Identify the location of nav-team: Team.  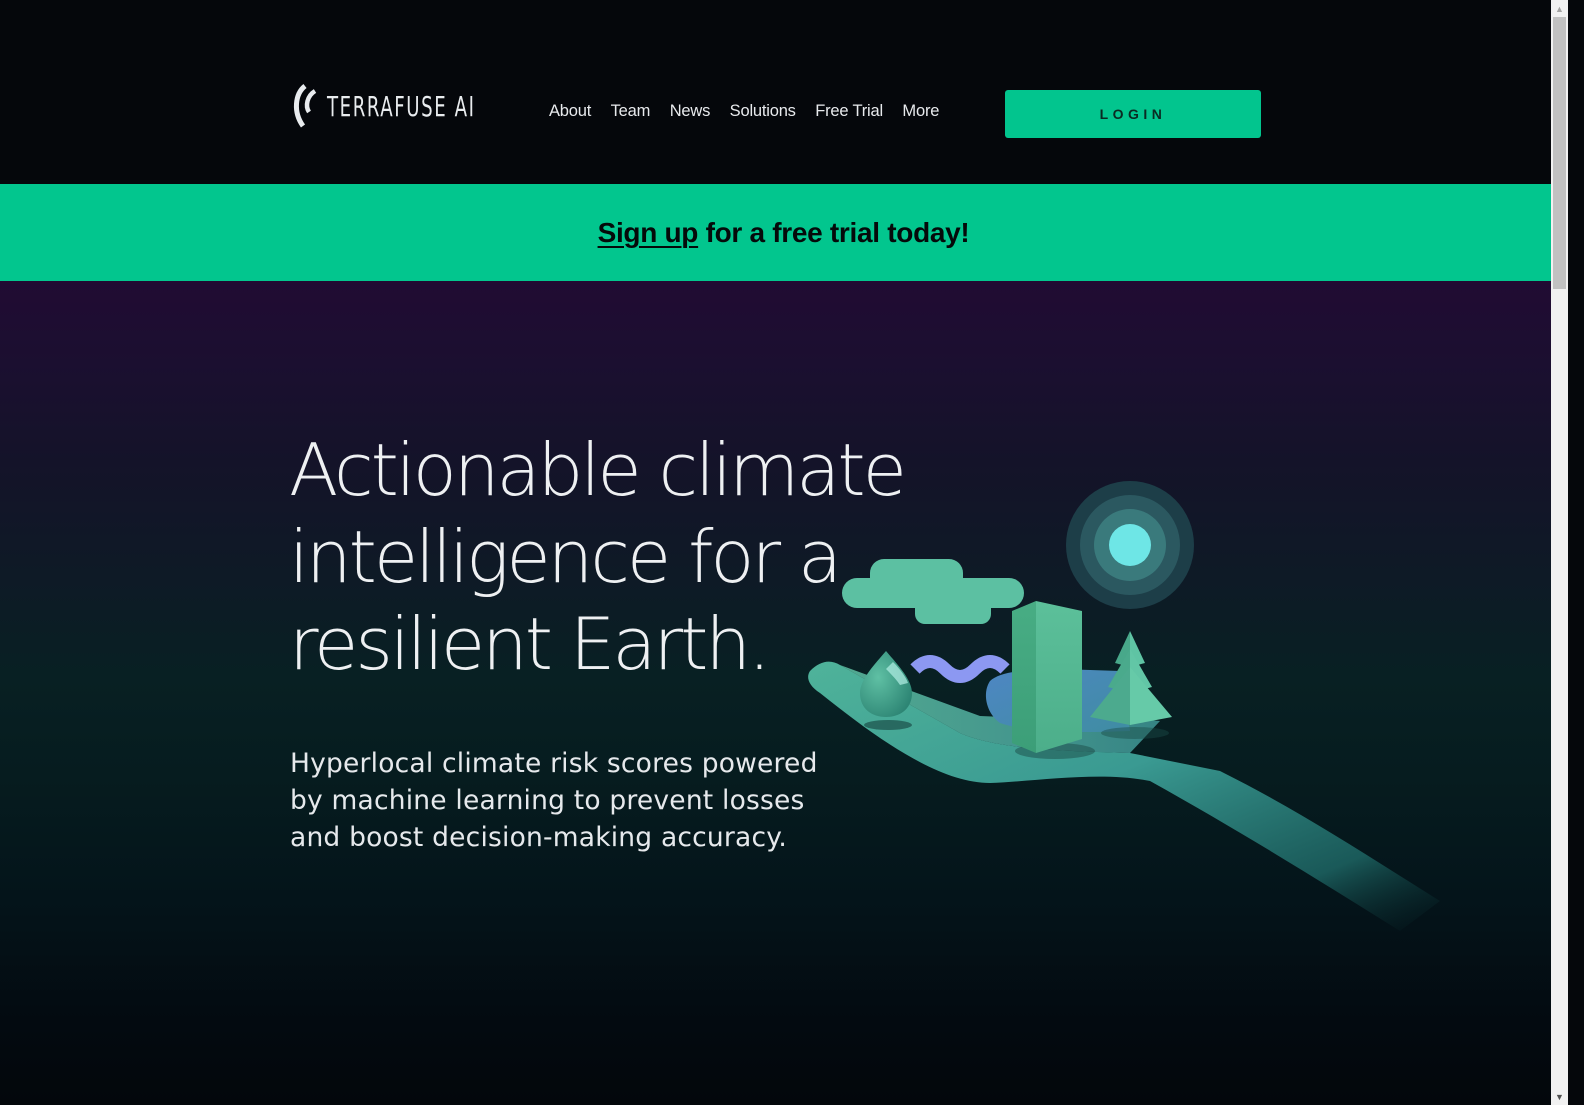
(631, 111).